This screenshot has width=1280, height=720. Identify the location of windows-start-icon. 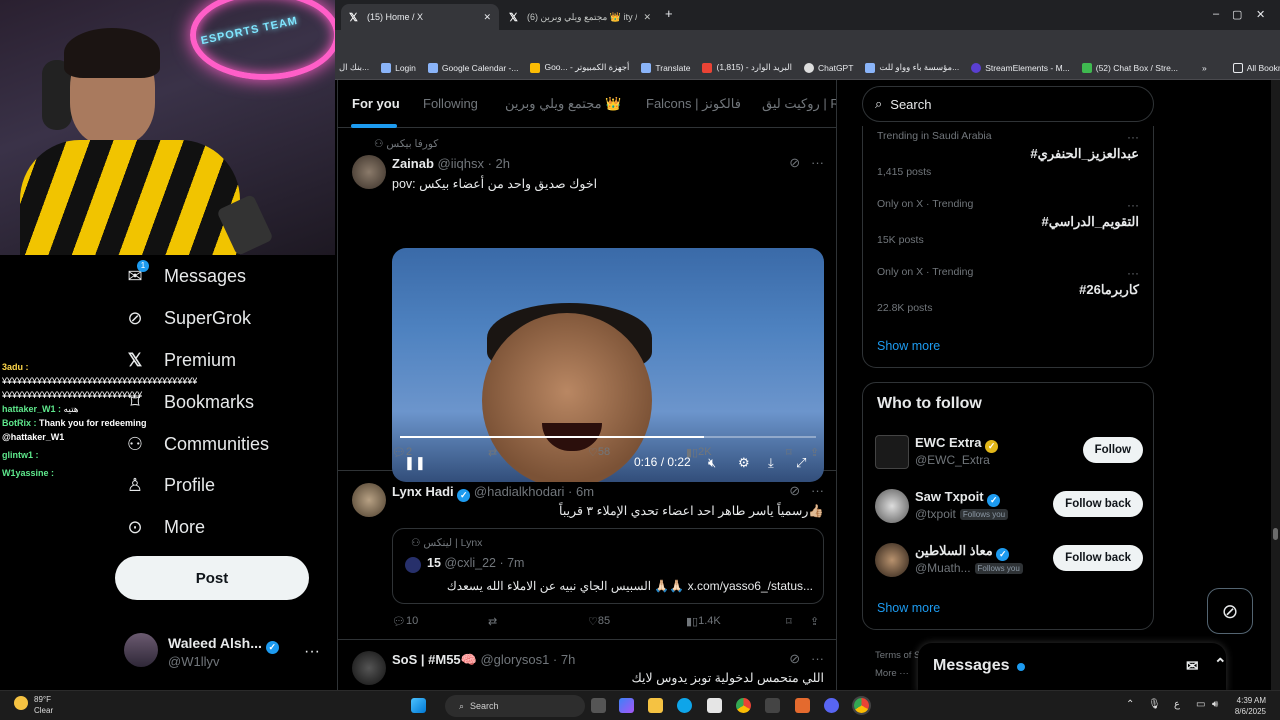
(418, 705).